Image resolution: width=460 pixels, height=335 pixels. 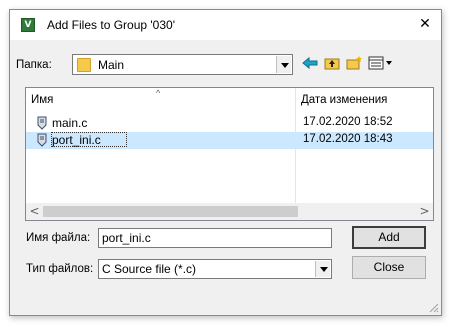 I want to click on back-button, so click(x=310, y=65).